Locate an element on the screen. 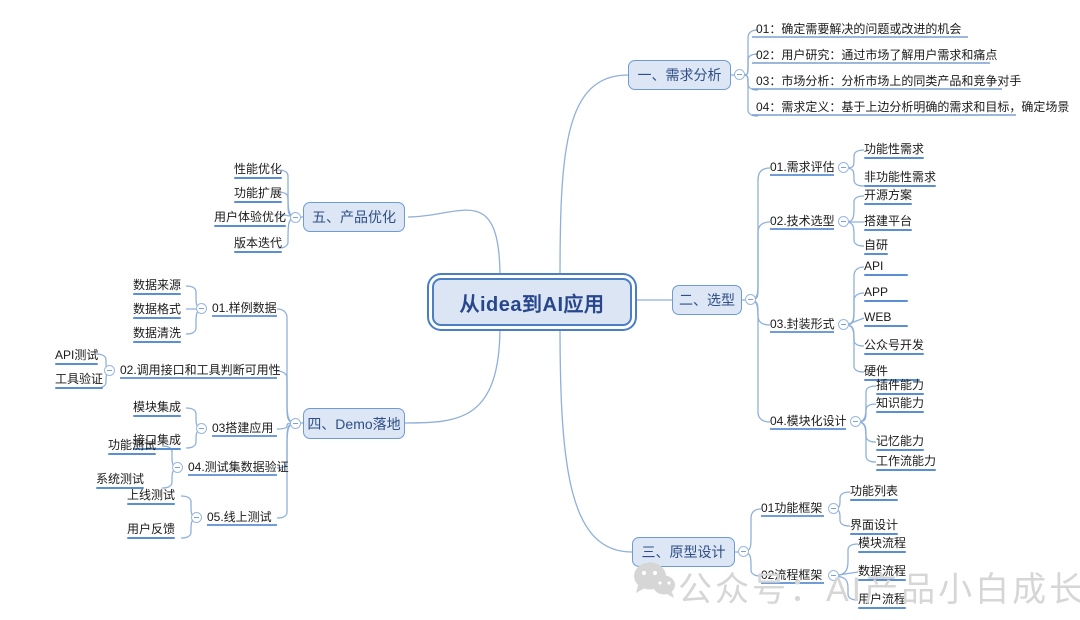 This screenshot has width=1080, height=620. branch-demo-label: 四、Demo落地 is located at coordinates (354, 423).